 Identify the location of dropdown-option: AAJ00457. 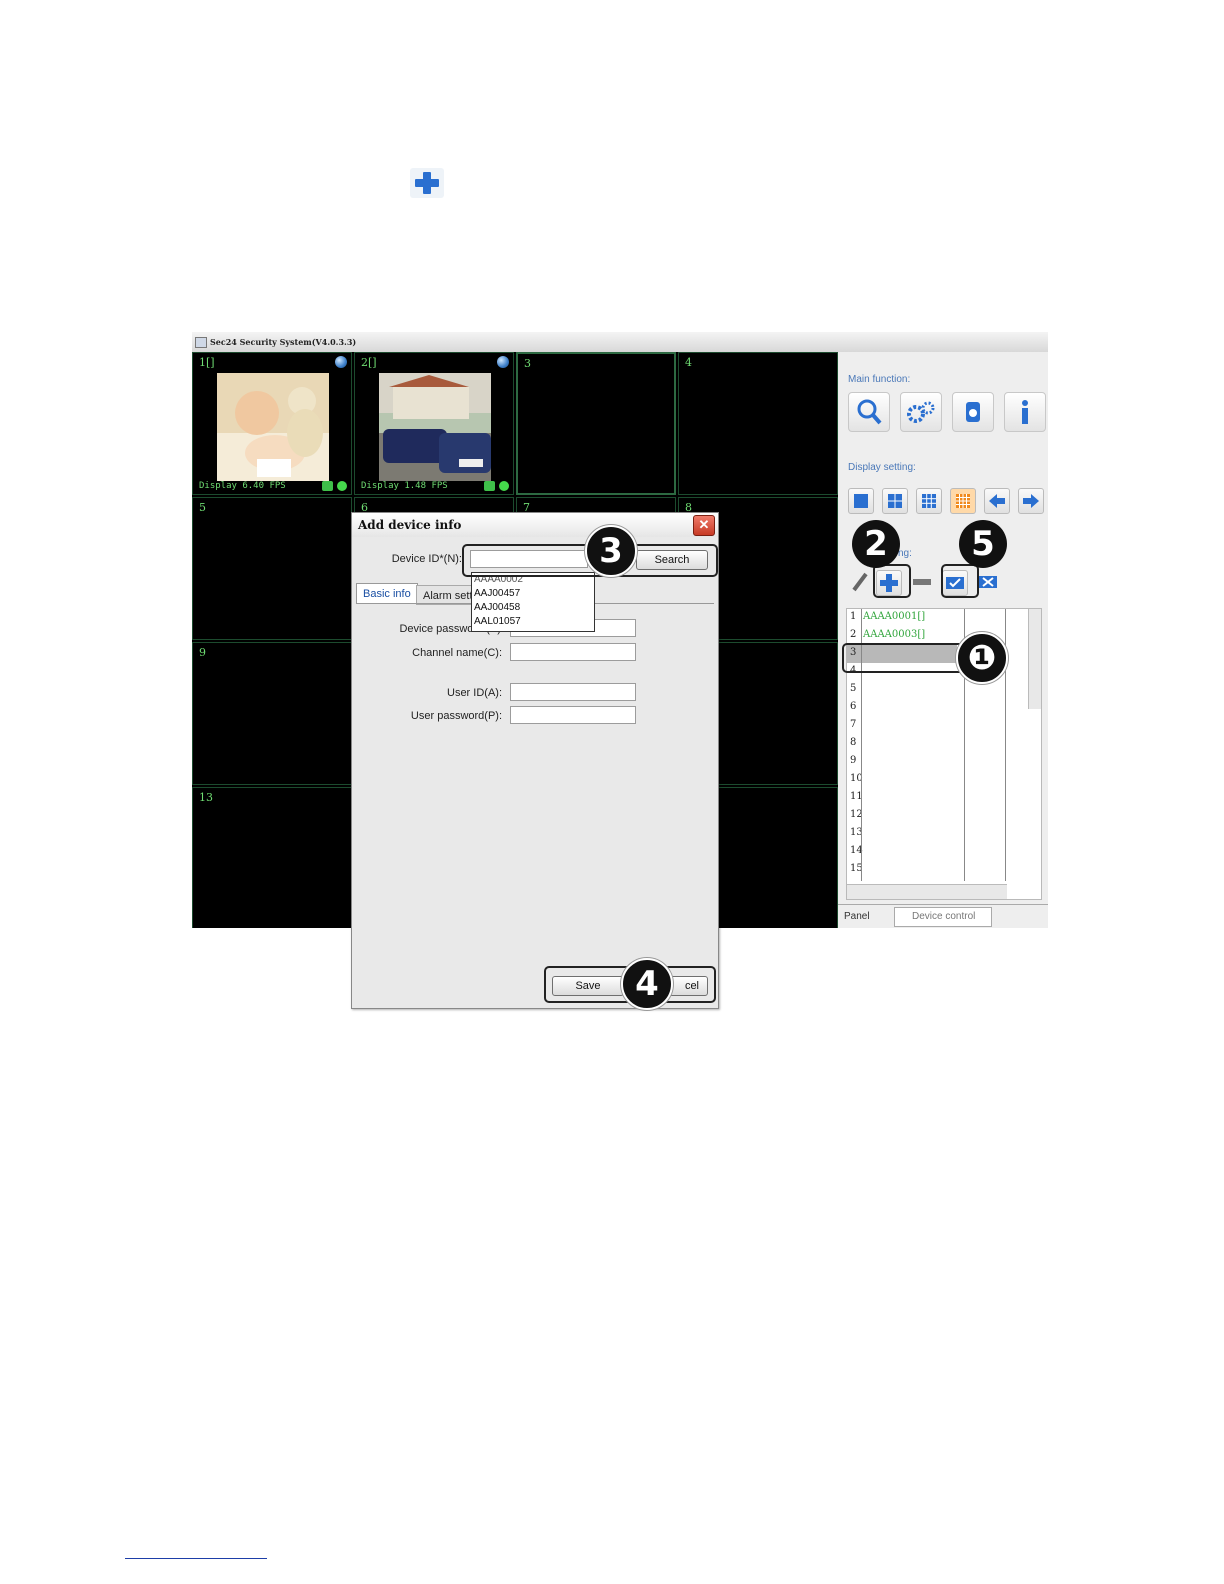
(533, 594).